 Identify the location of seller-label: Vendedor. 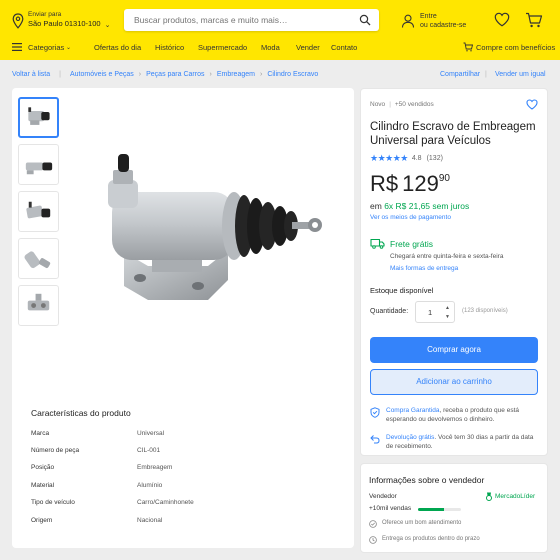
(383, 496).